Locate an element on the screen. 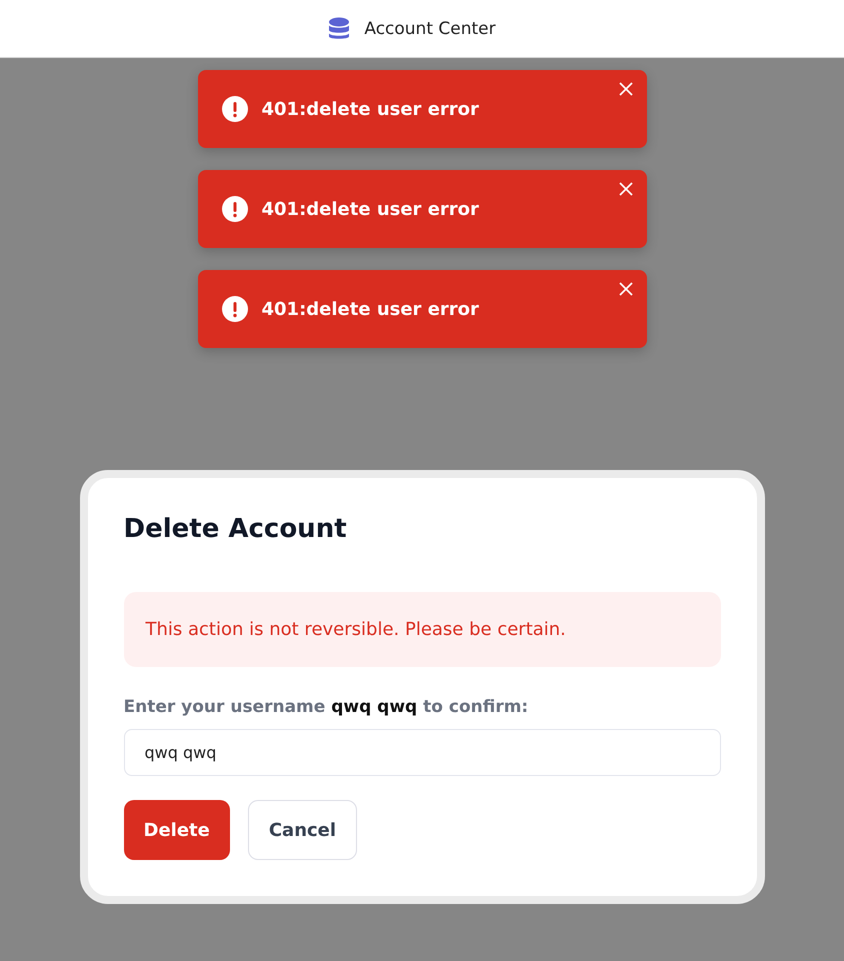 The width and height of the screenshot is (844, 961). username-input: qwq qwq is located at coordinates (422, 752).